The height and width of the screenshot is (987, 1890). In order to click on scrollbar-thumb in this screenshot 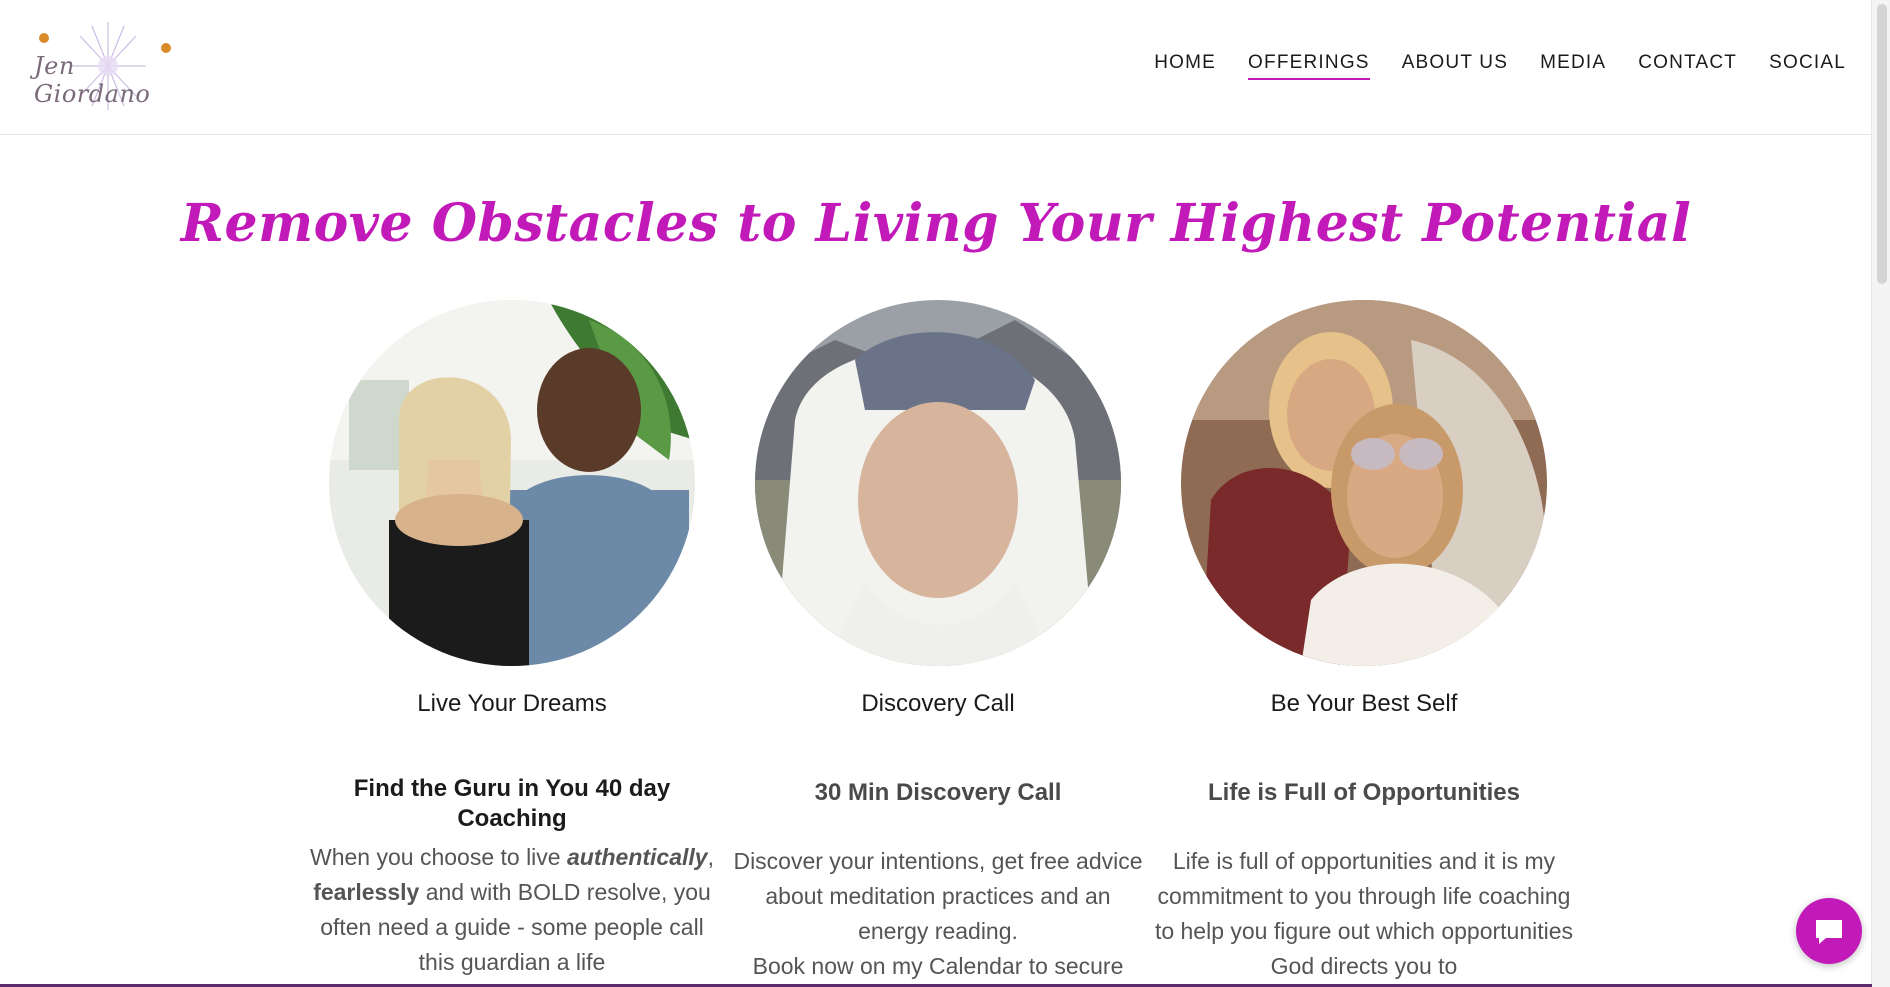, I will do `click(1882, 144)`.